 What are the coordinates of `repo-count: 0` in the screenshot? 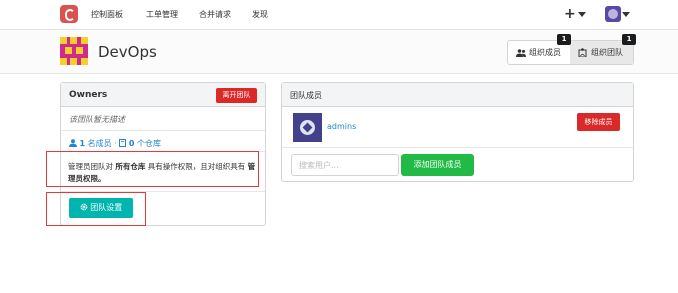 It's located at (132, 143).